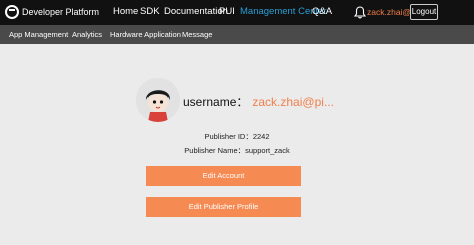  Describe the element at coordinates (125, 11) in the screenshot. I see `nav-home: Home` at that location.